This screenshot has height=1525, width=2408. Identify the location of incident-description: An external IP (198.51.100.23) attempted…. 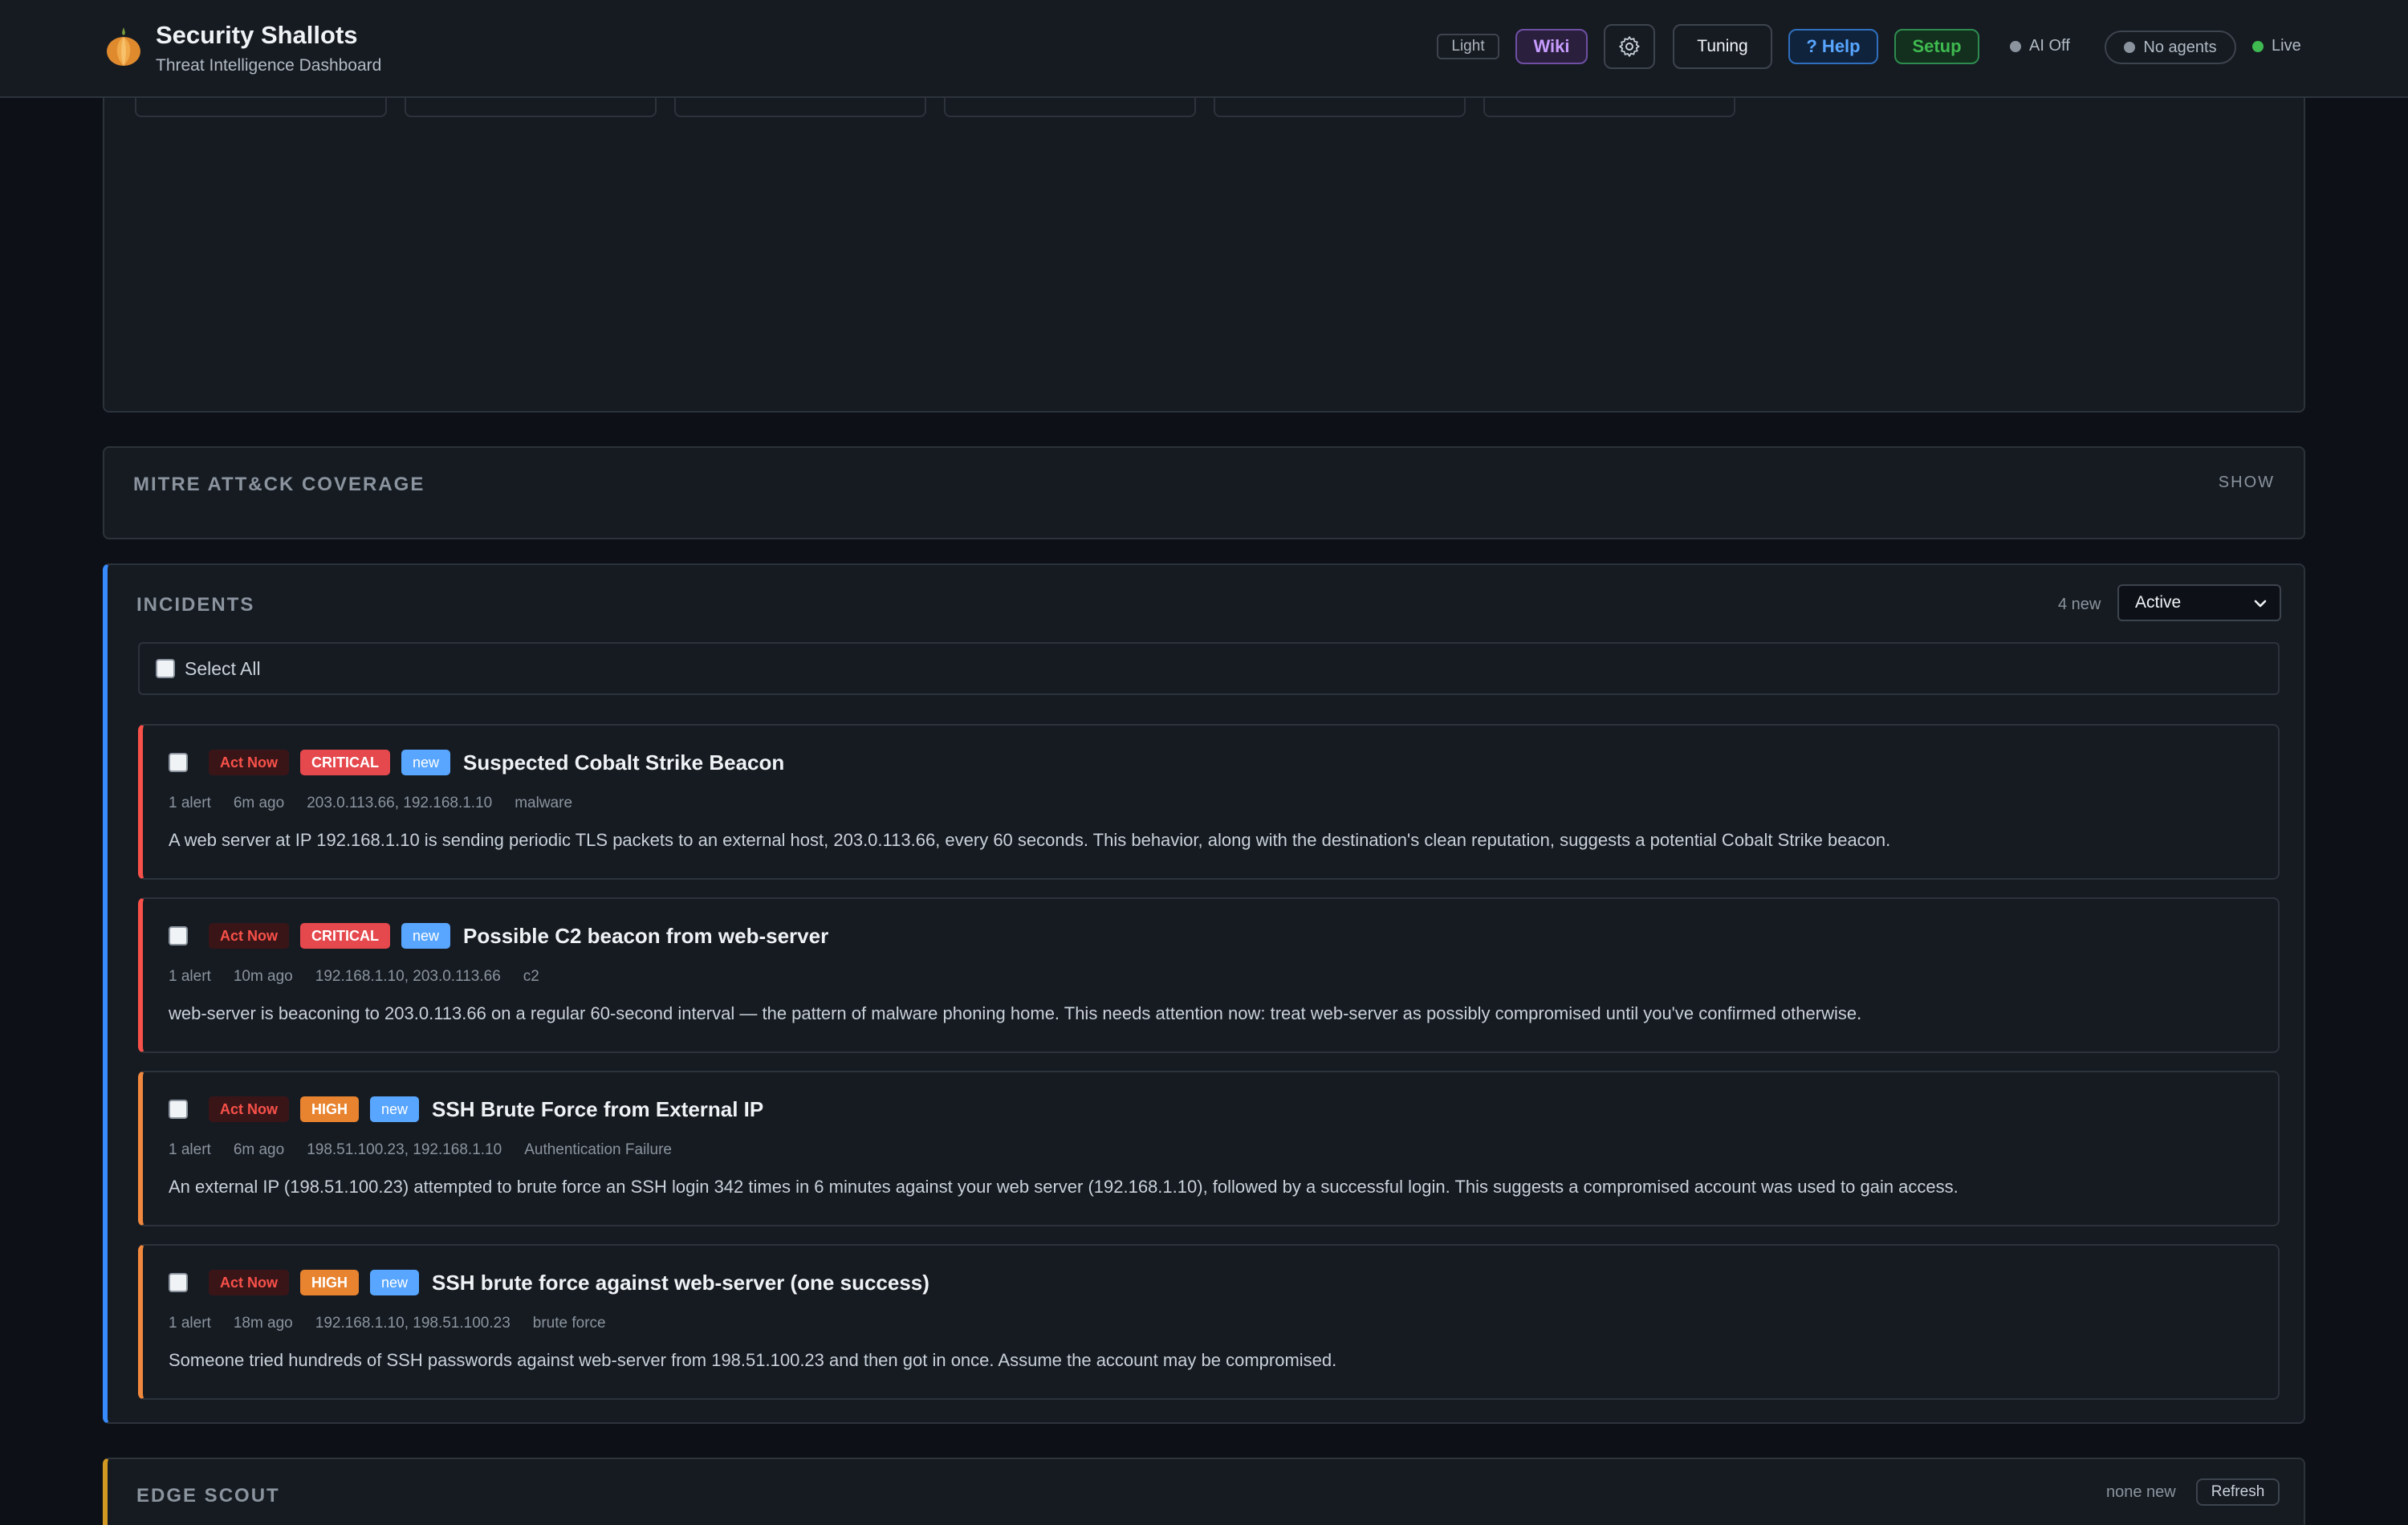
(1064, 1187).